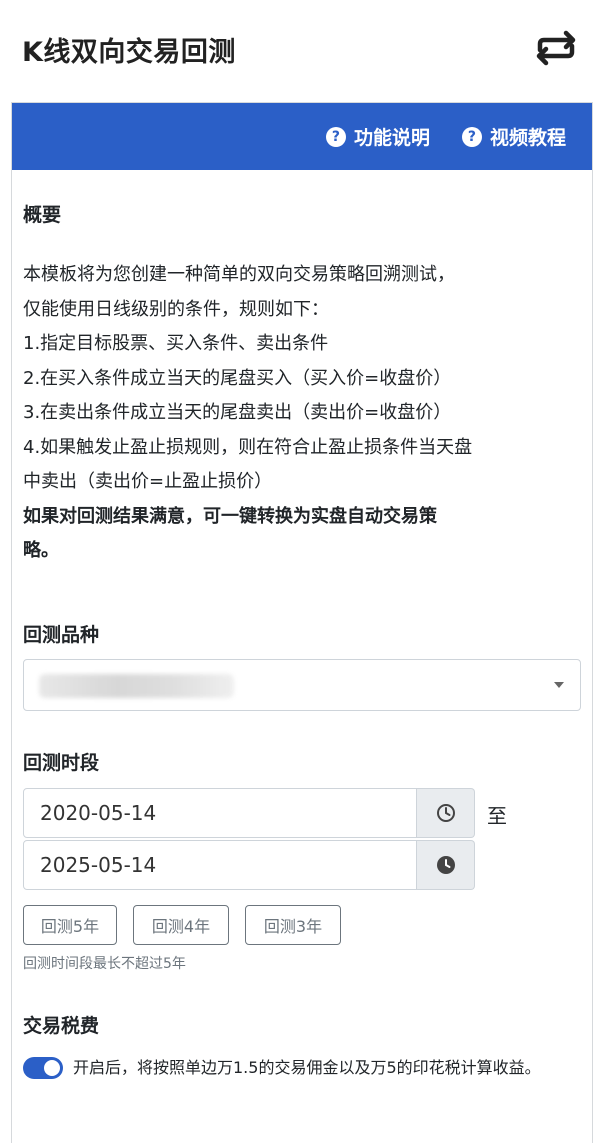 The image size is (600, 1143). What do you see at coordinates (61, 635) in the screenshot?
I see `variety-title: 回测品种` at bounding box center [61, 635].